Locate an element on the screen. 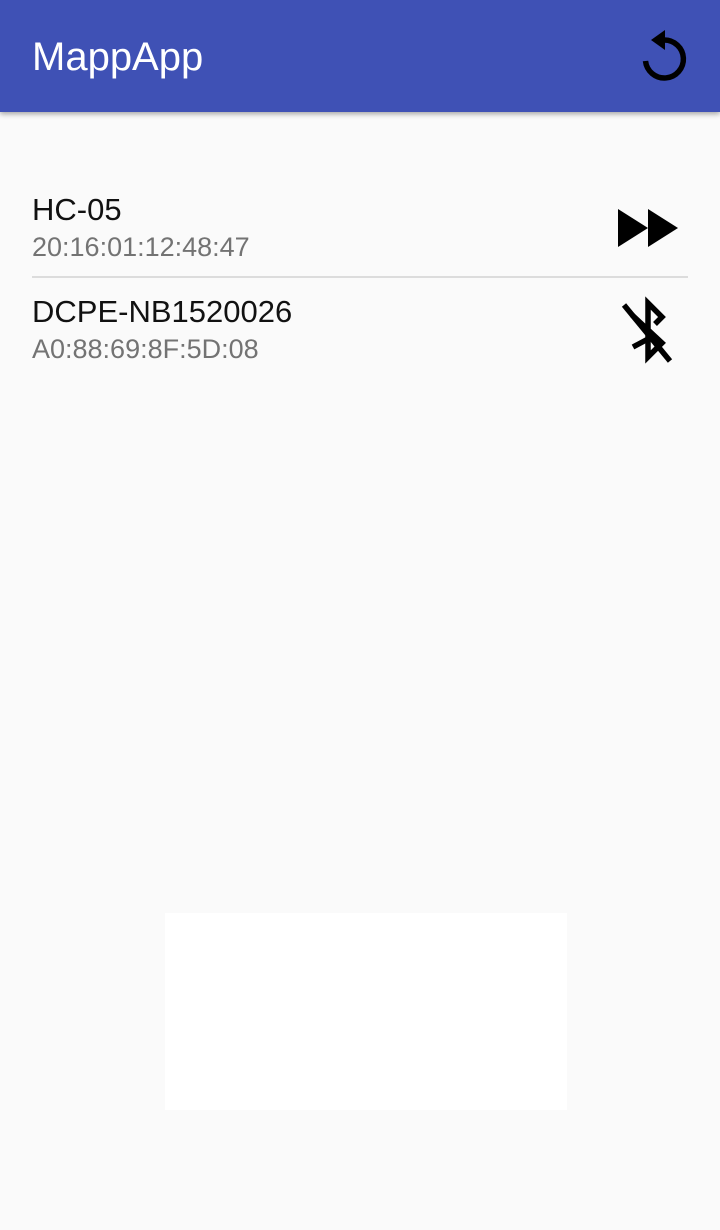 This screenshot has height=1230, width=720. blank-panel is located at coordinates (366, 1011).